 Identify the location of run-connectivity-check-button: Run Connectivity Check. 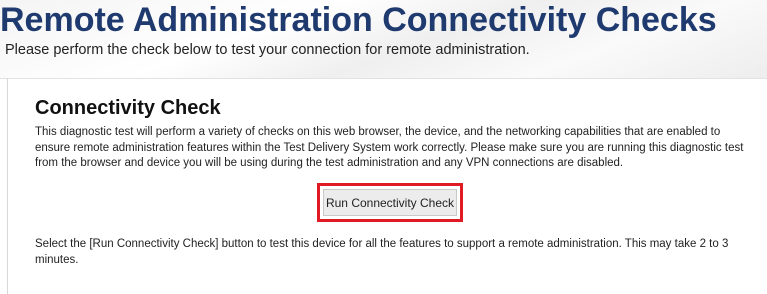
(390, 202).